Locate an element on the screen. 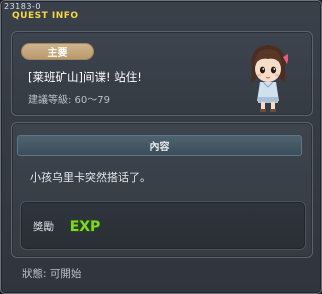 This screenshot has height=294, width=322. category-badge: 主要 is located at coordinates (57, 51).